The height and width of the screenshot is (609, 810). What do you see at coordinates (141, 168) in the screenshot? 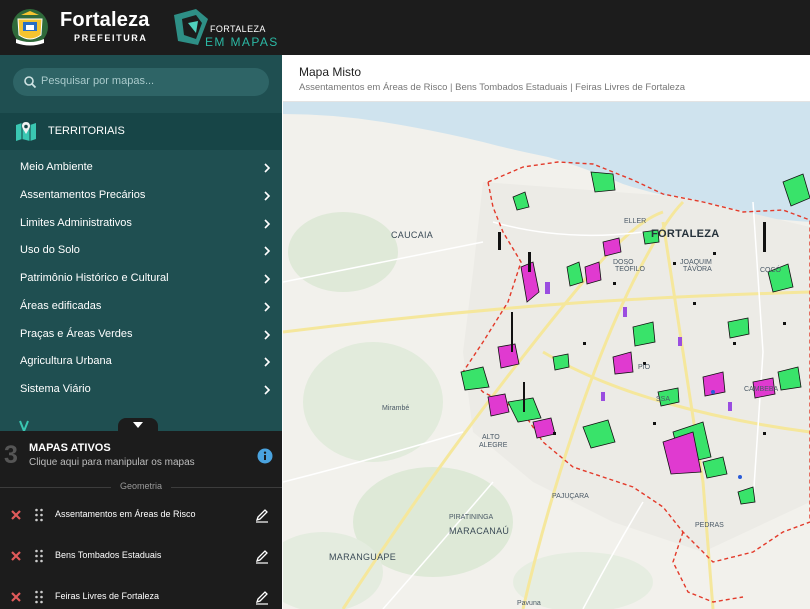
I see `sidebar-item-meio-ambiente: Meio Ambiente` at bounding box center [141, 168].